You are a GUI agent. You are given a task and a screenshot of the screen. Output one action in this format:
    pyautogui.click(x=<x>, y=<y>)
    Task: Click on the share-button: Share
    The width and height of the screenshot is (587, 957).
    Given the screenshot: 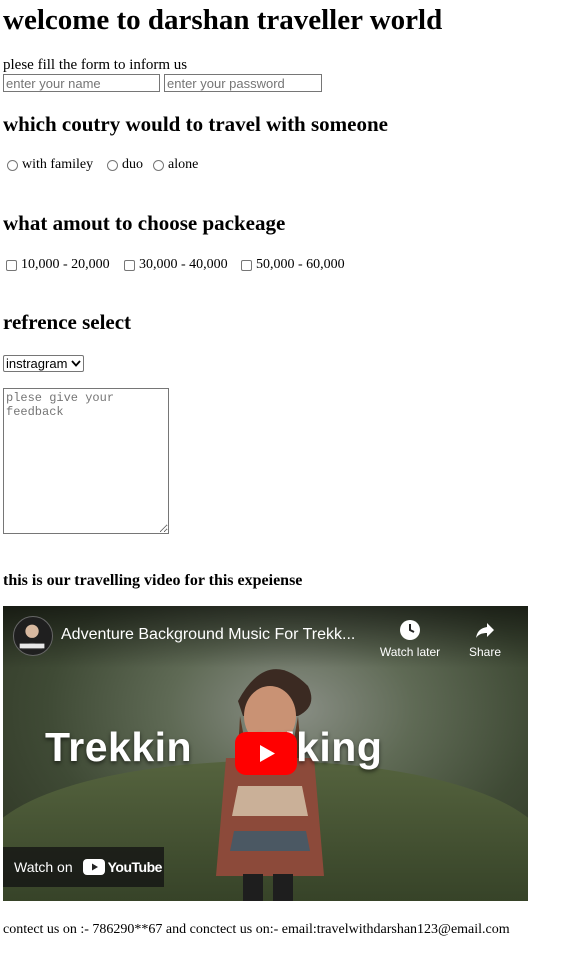 What is the action you would take?
    pyautogui.click(x=485, y=638)
    